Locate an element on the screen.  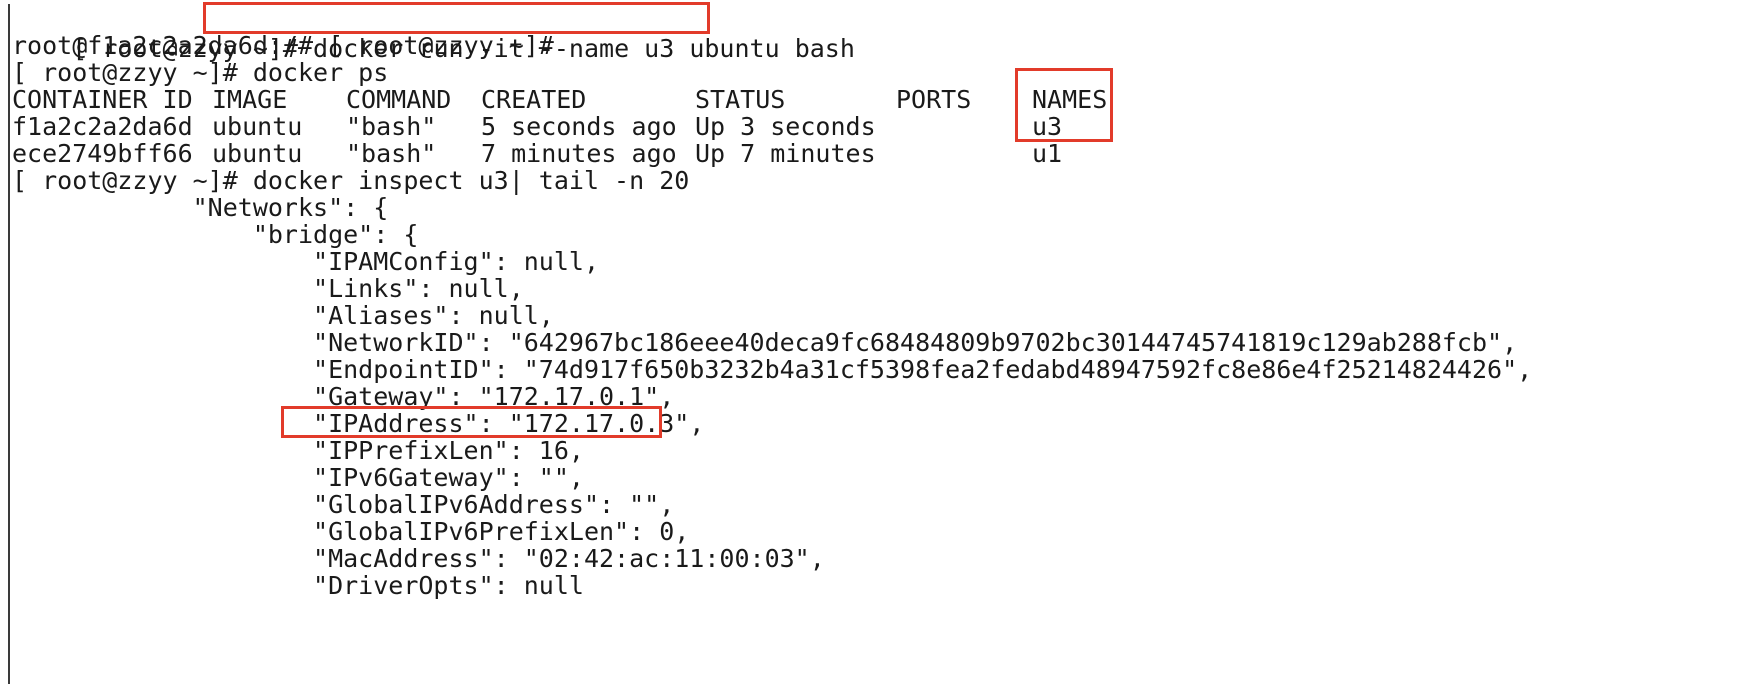
table-cell: ece2749bff66 is located at coordinates (102, 153).